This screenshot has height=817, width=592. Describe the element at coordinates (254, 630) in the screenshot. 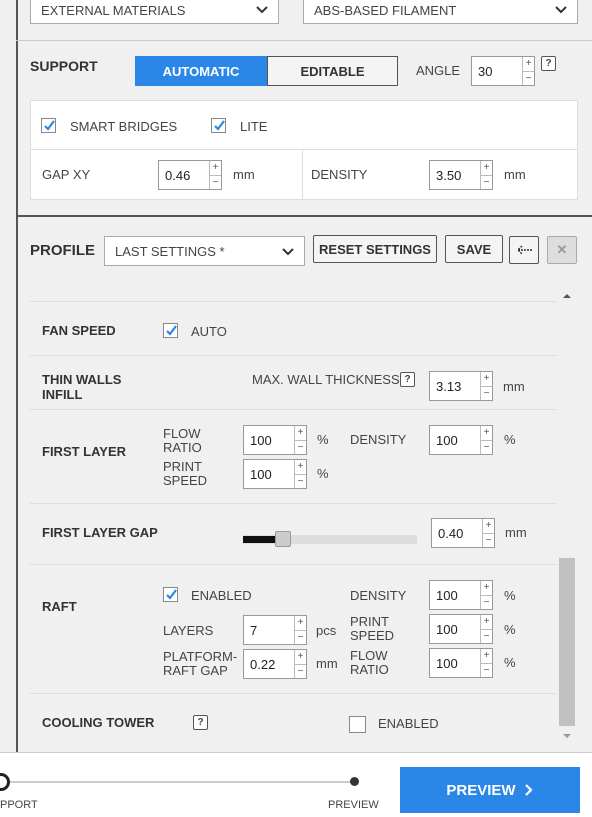

I see `raft-layers-value: 7` at that location.